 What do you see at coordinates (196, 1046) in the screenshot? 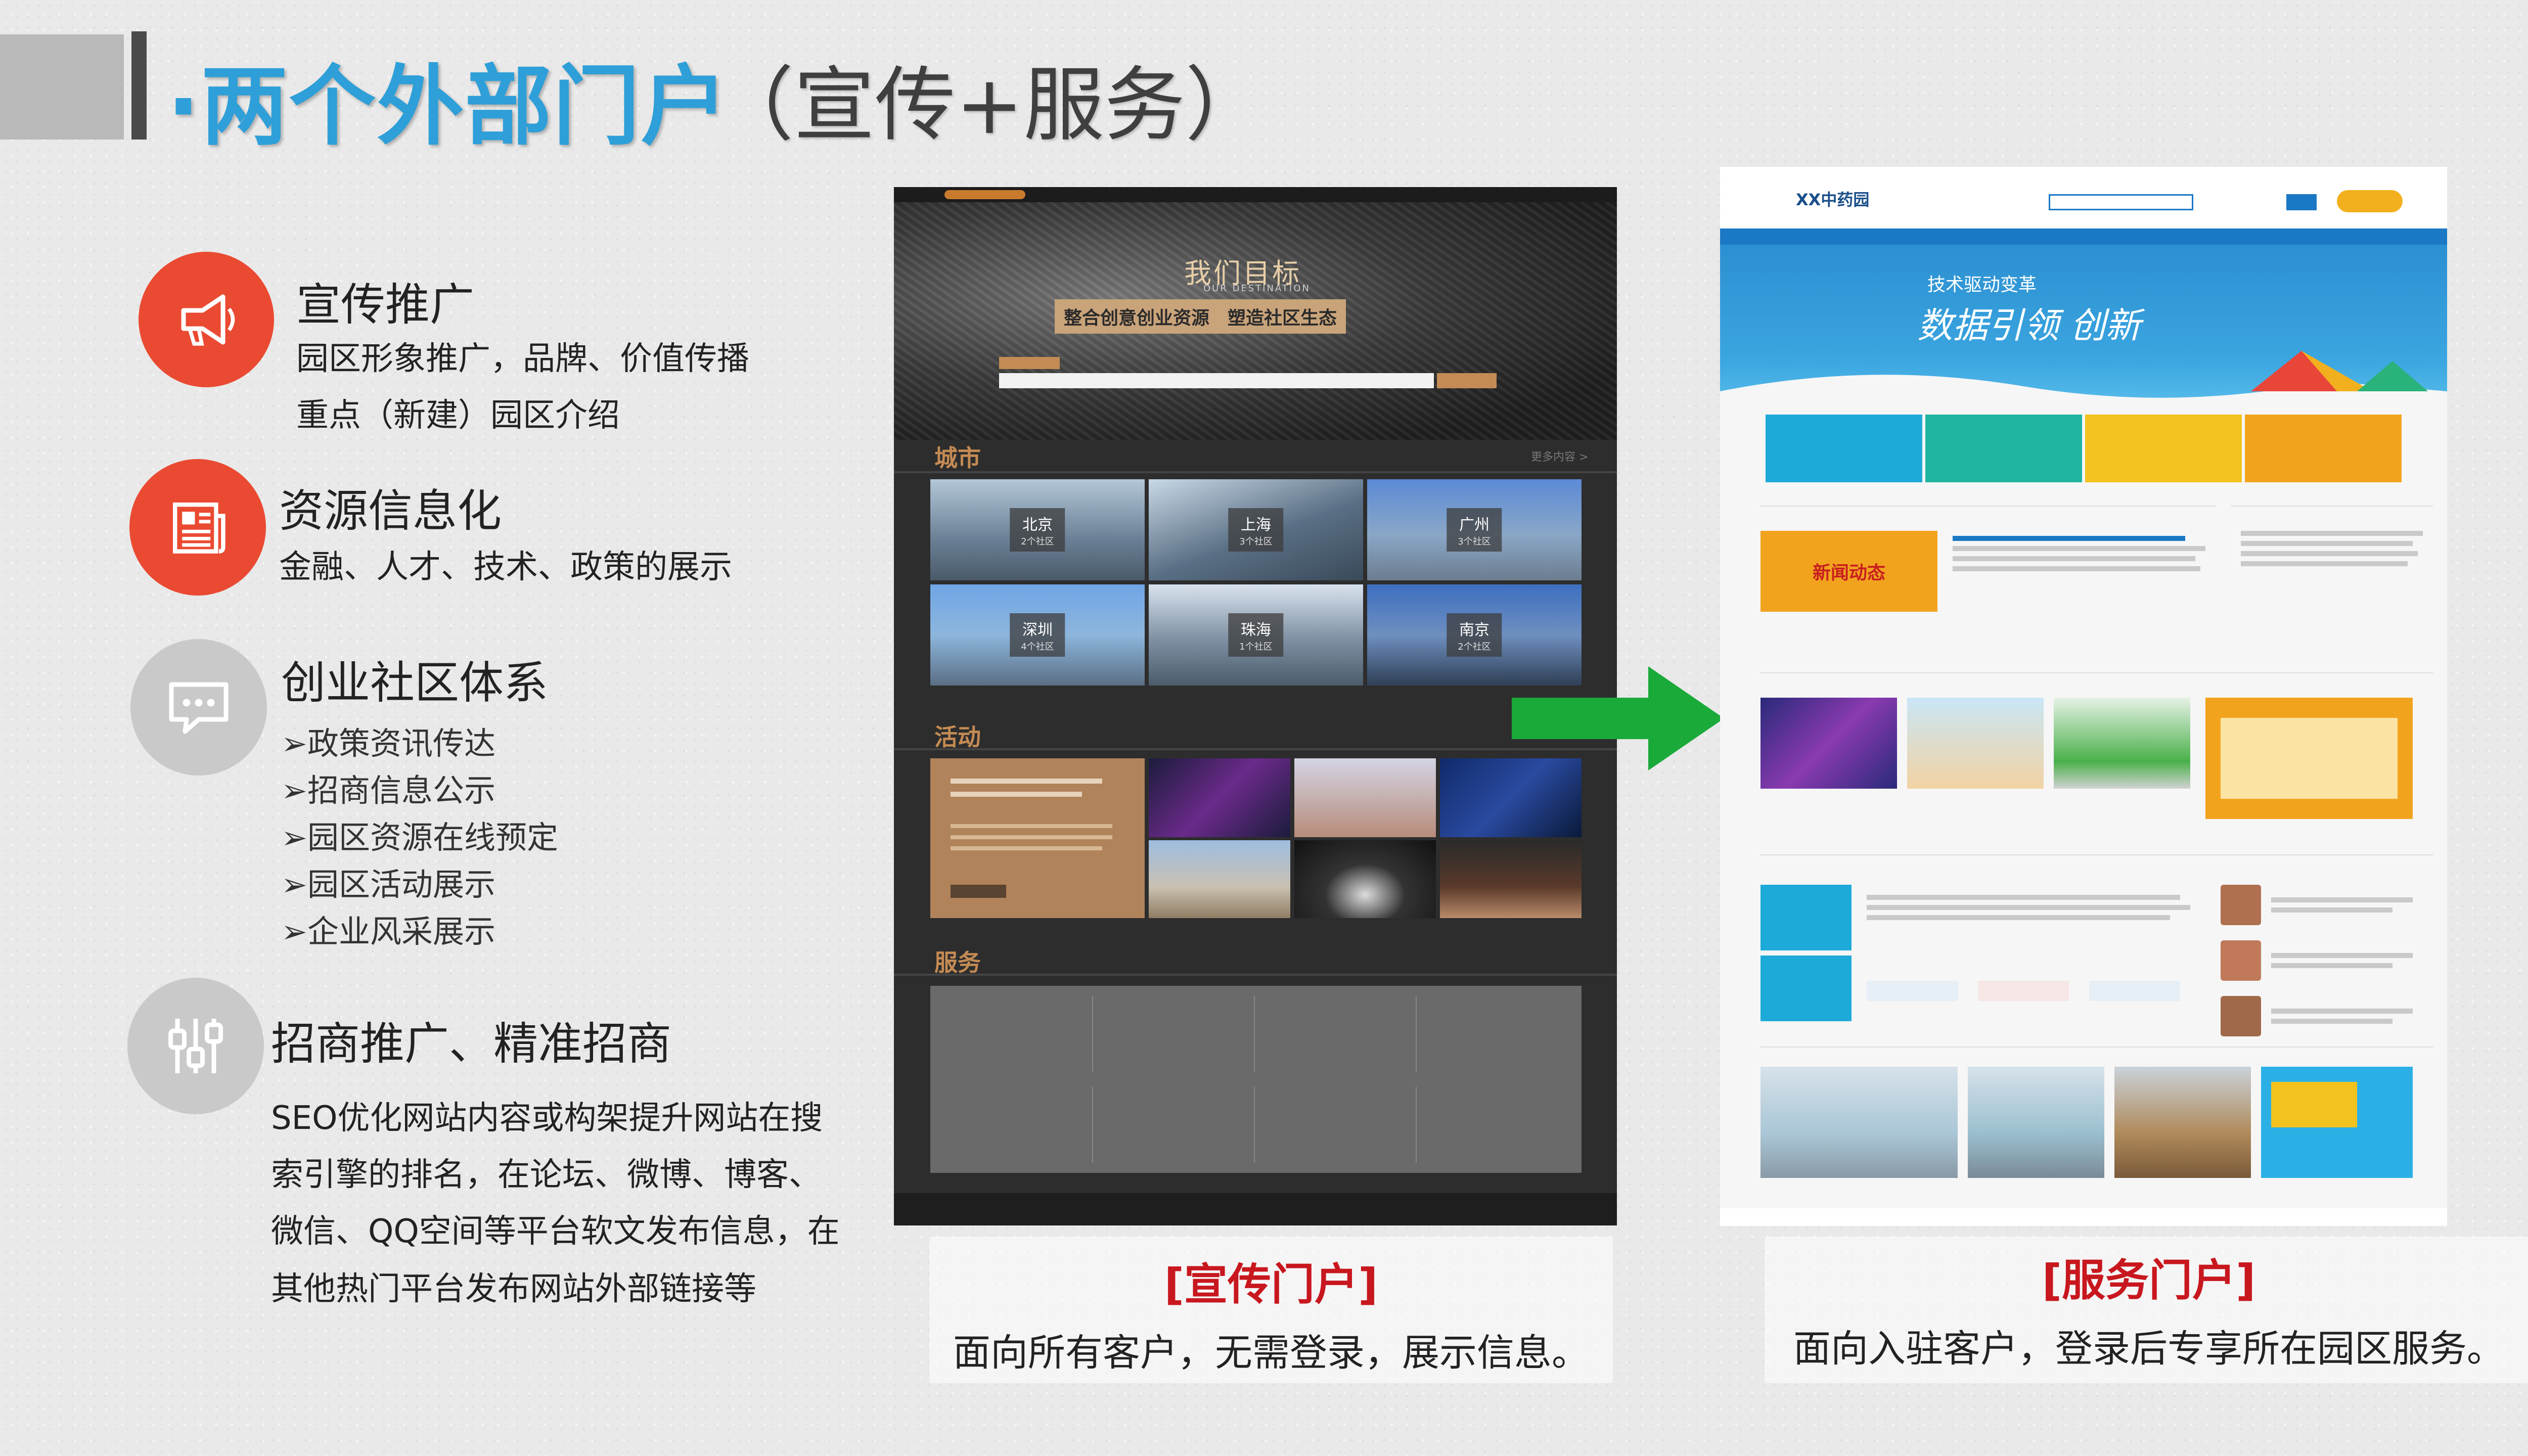
I see `sliders-icon` at bounding box center [196, 1046].